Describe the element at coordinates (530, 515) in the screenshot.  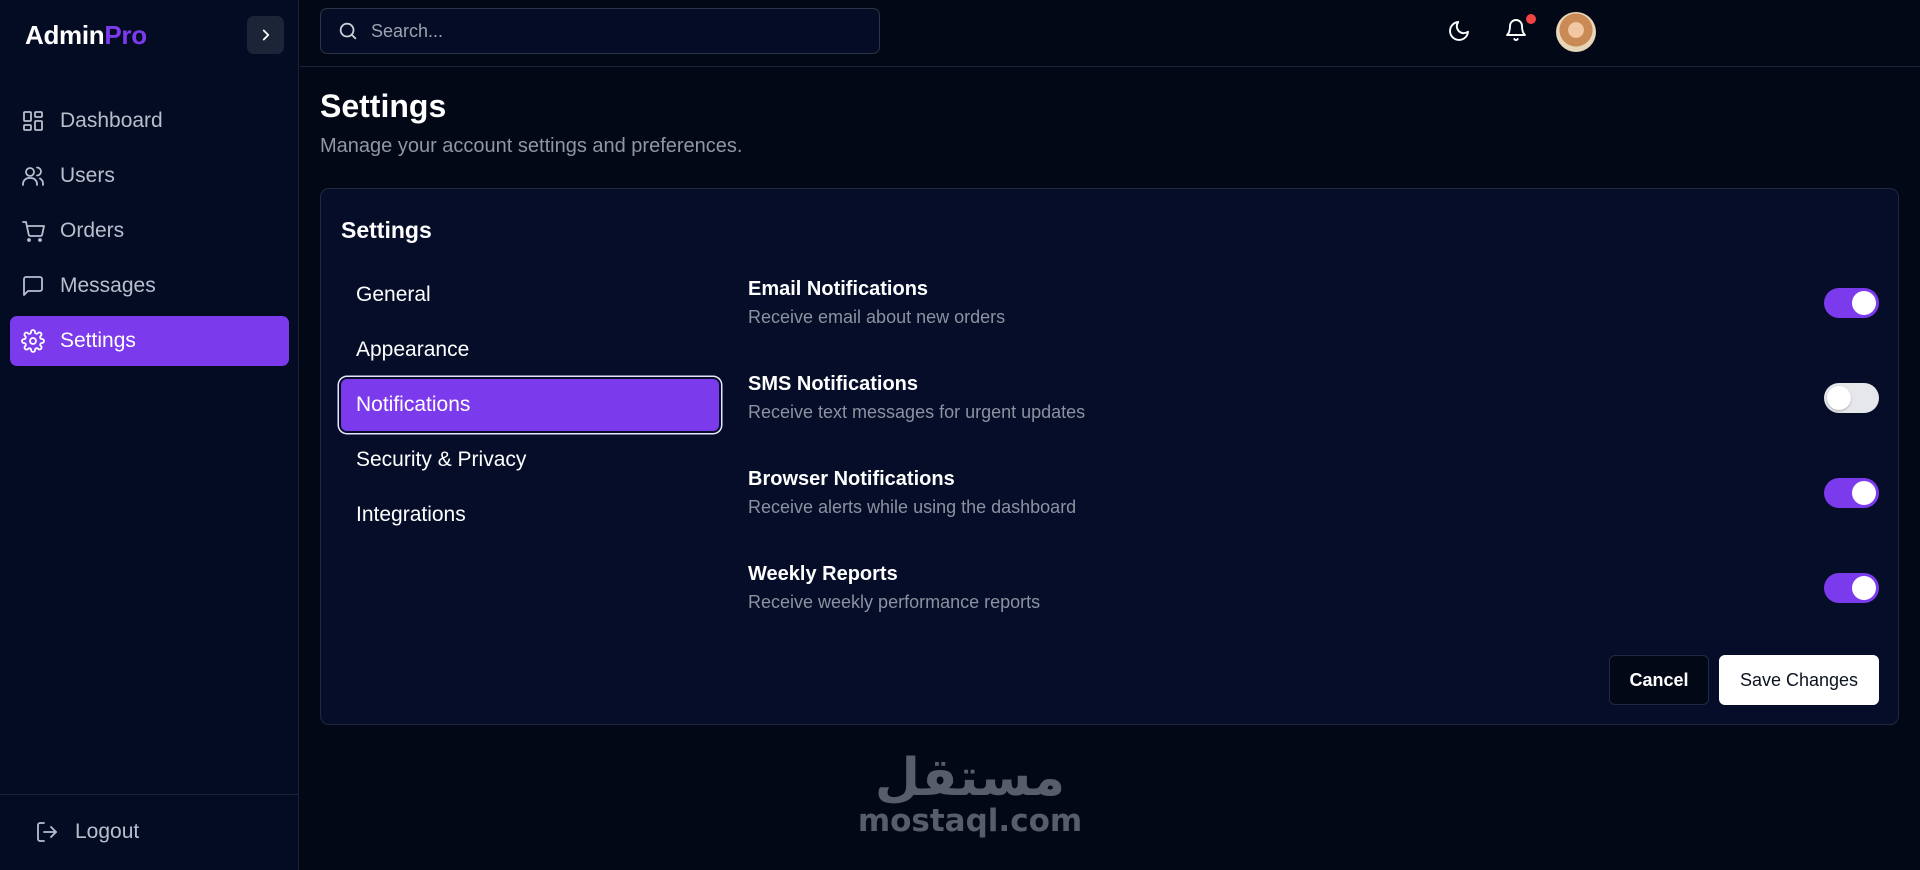
I see `tab-integrations: Integrations` at that location.